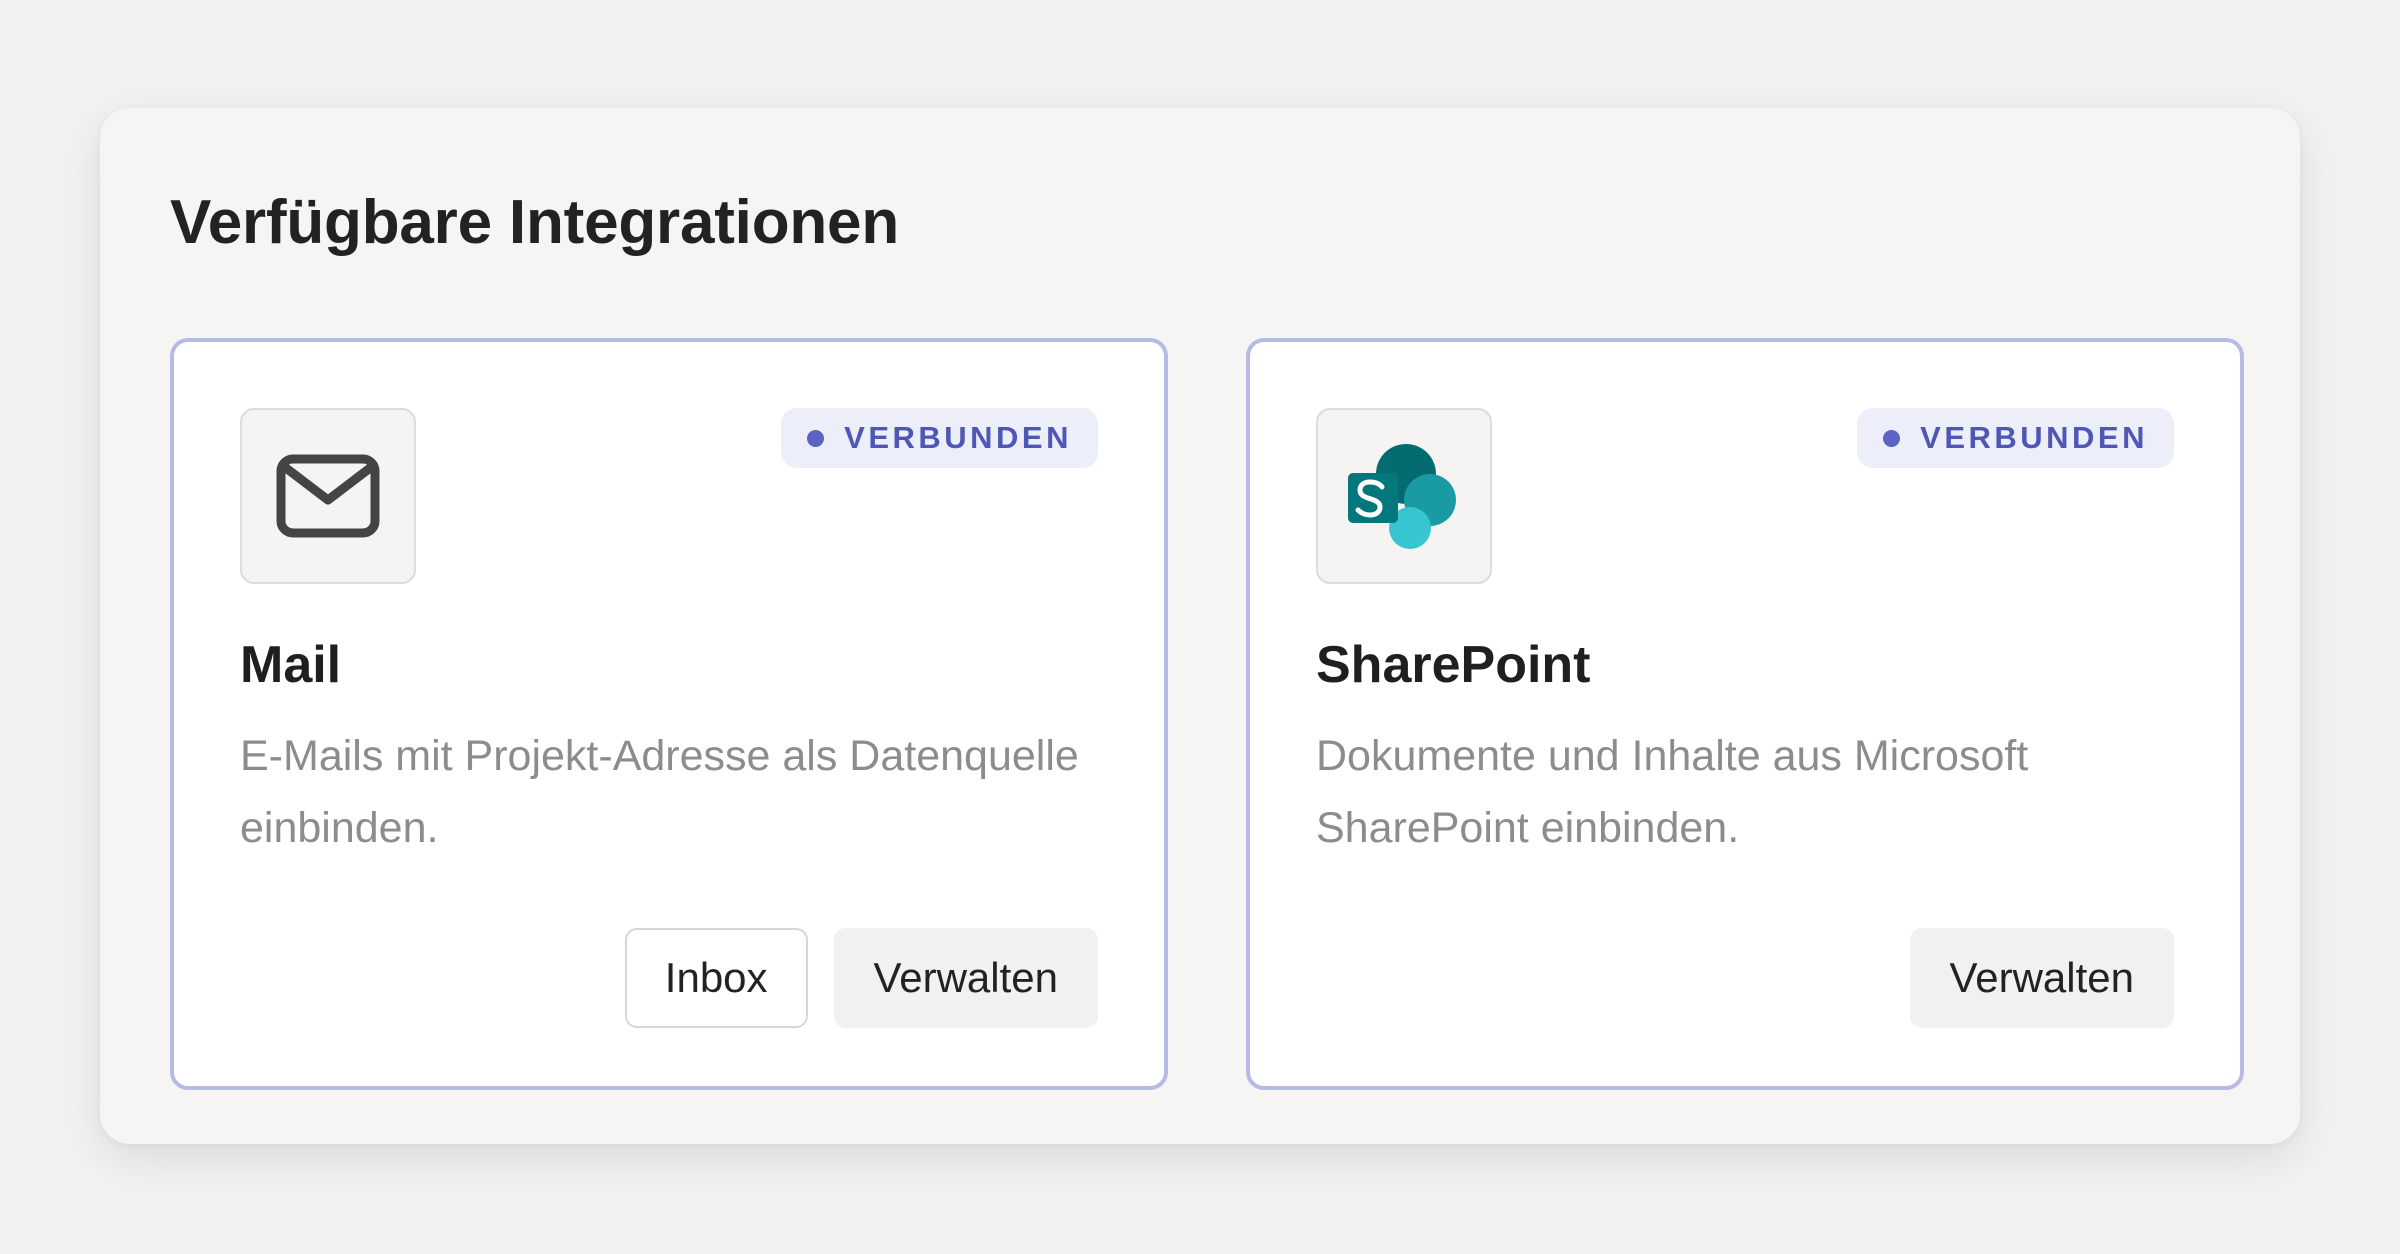 The image size is (2400, 1254). Describe the element at coordinates (1453, 665) in the screenshot. I see `integration-name: SharePoint` at that location.